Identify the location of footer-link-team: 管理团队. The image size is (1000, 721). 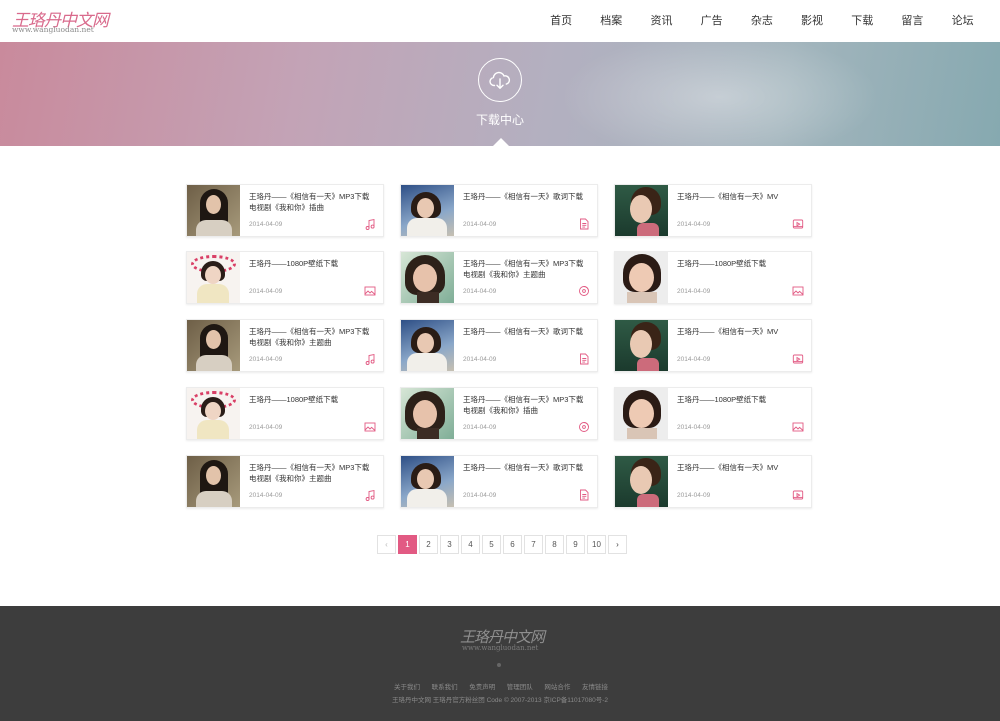
(520, 686).